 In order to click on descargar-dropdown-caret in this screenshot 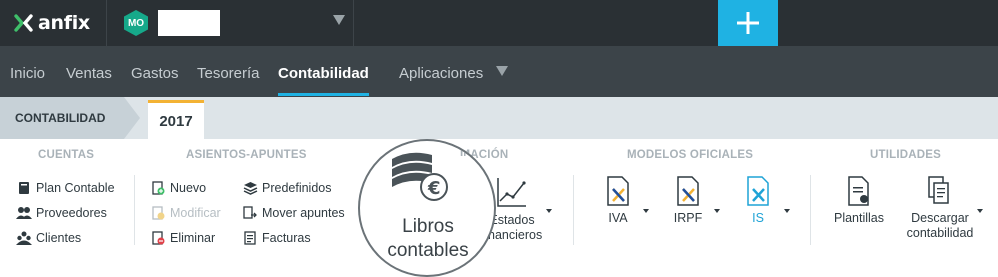, I will do `click(980, 211)`.